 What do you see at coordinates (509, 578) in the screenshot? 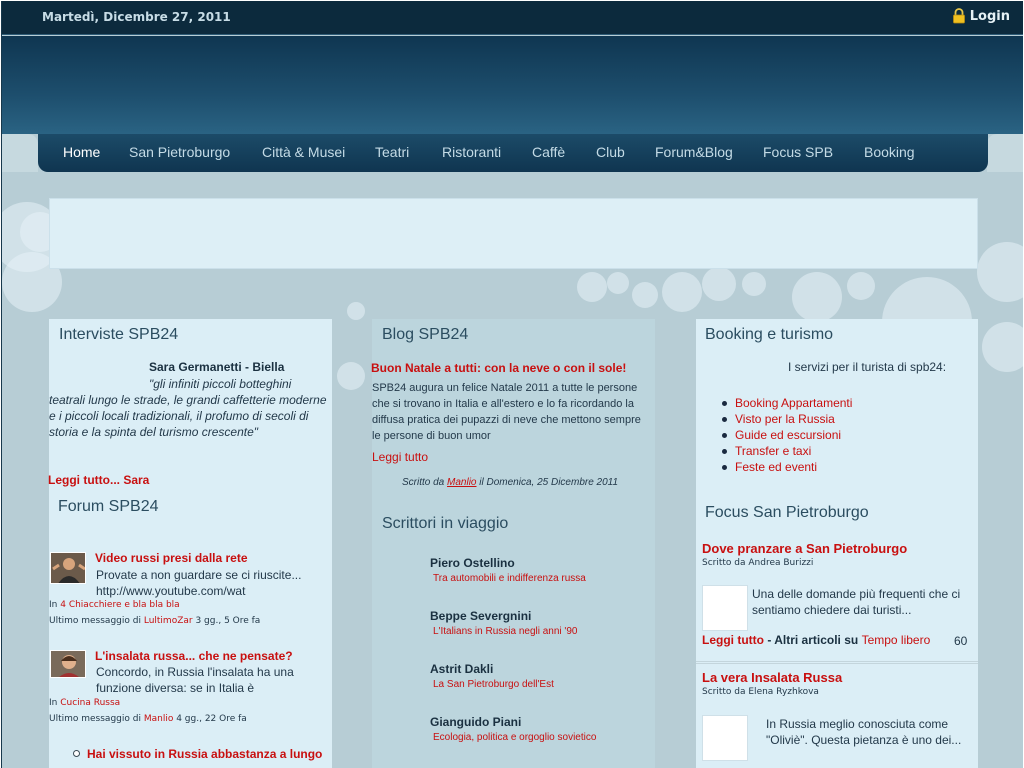
I see `writer-article-link: Tra automobili e indifferenza russa` at bounding box center [509, 578].